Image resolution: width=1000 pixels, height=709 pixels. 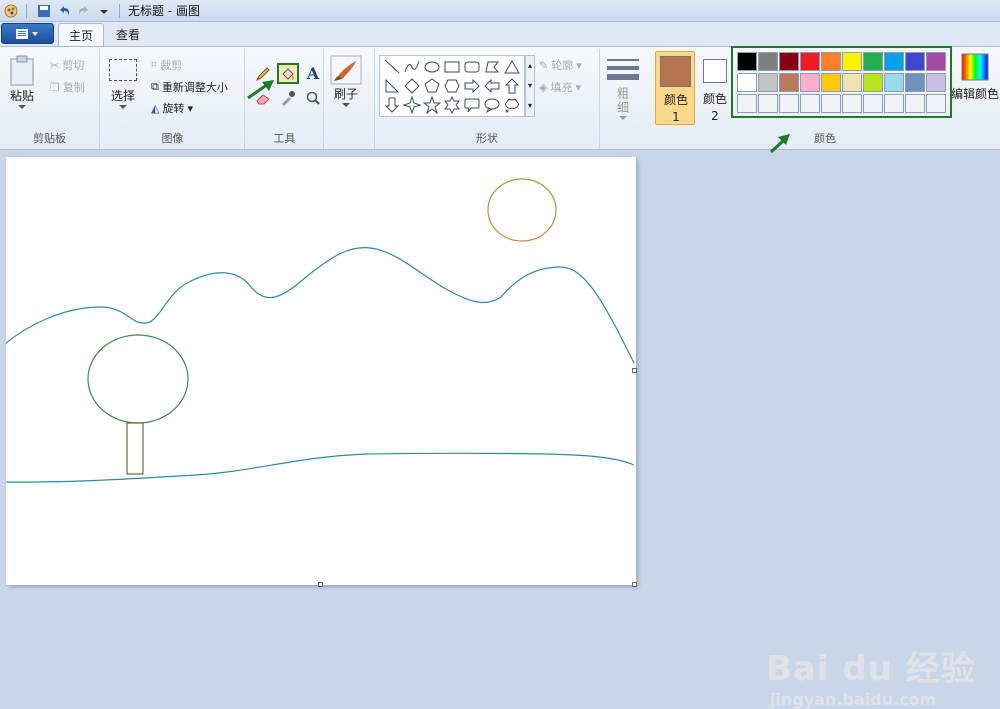 What do you see at coordinates (123, 70) in the screenshot?
I see `selection-rect-icon` at bounding box center [123, 70].